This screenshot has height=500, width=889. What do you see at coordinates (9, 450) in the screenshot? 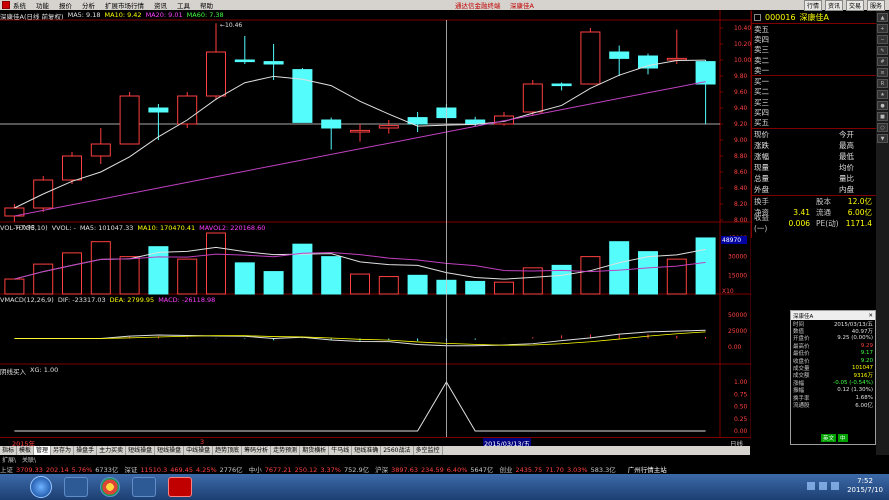
I see `indicator-tab: 指标` at bounding box center [9, 450].